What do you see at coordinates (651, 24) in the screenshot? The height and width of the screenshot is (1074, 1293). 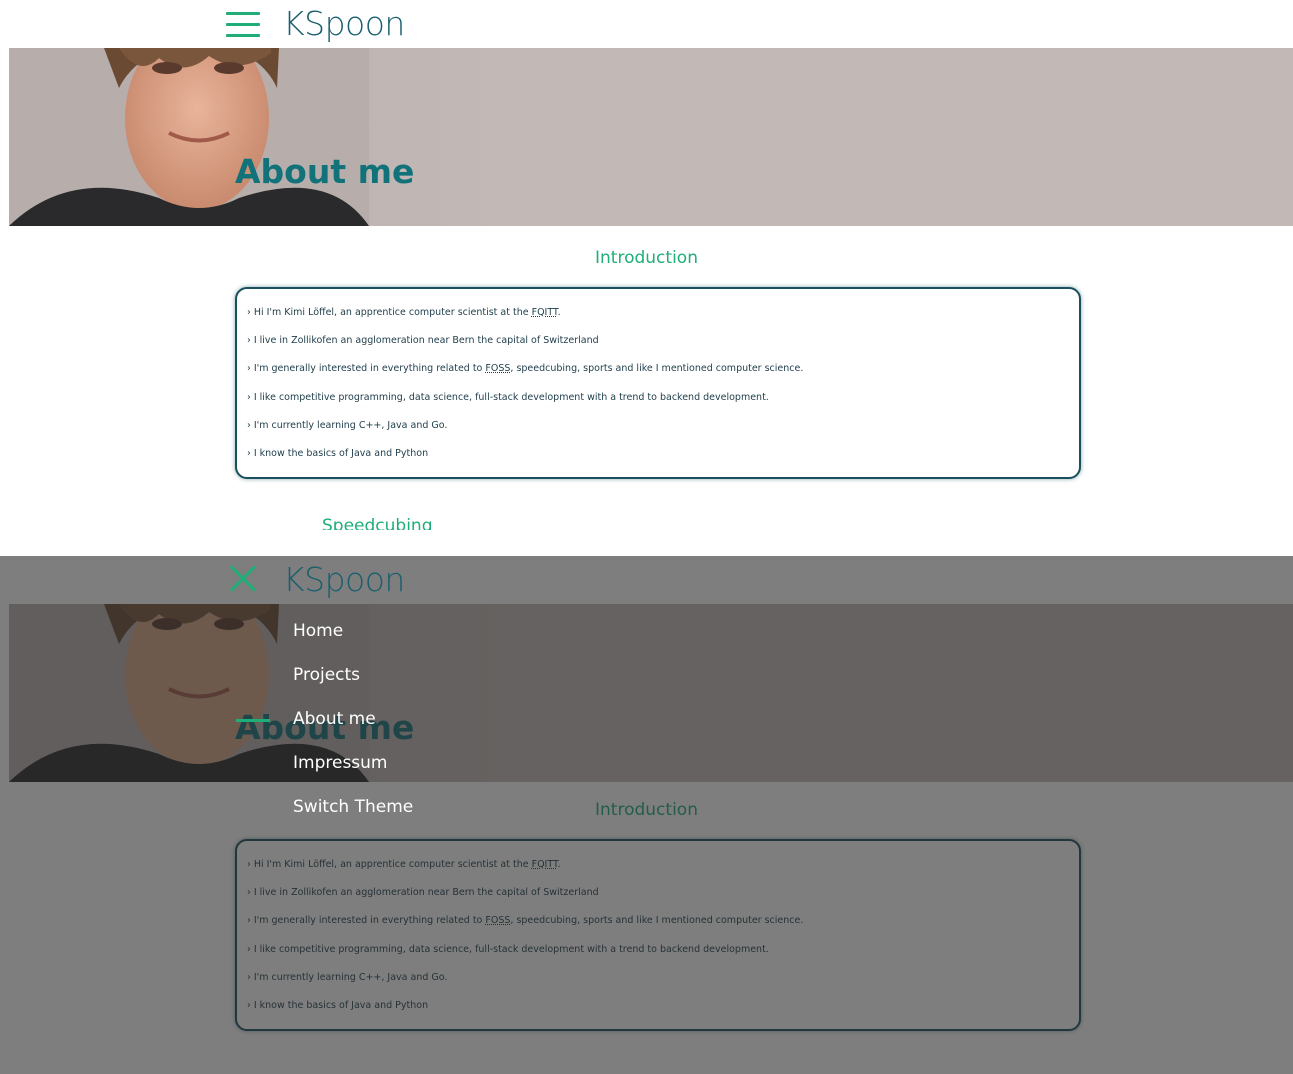 I see `site-header` at bounding box center [651, 24].